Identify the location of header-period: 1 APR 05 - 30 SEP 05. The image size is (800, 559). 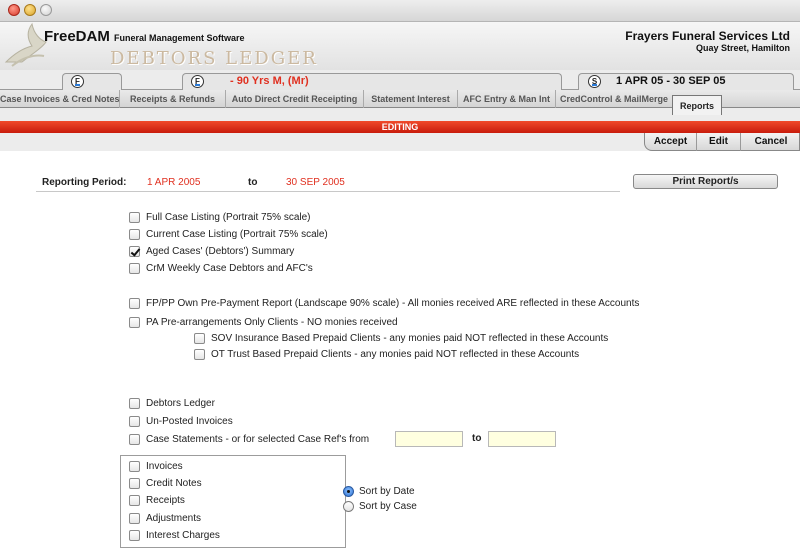
(671, 81).